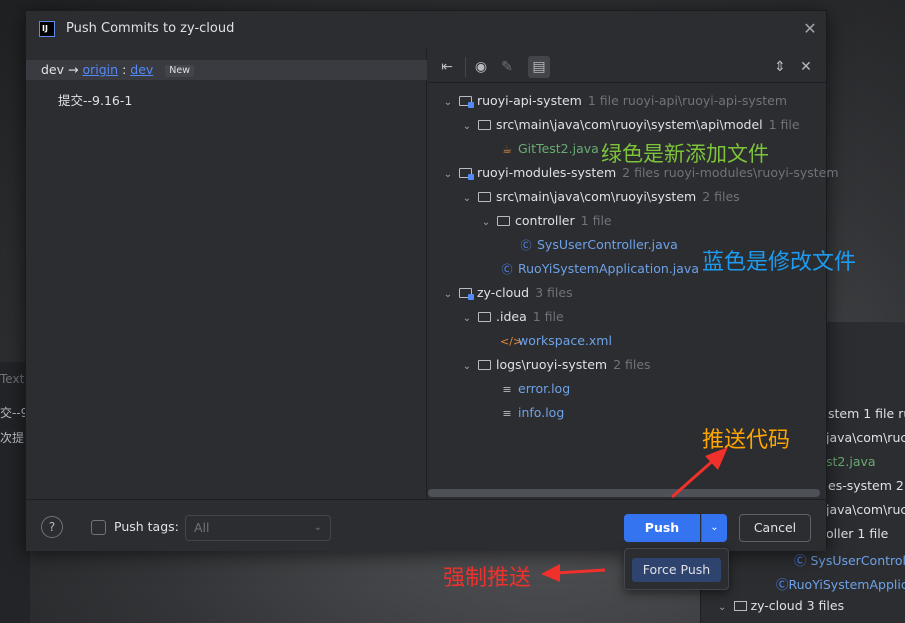 The height and width of the screenshot is (623, 905). I want to click on push-tags-value: All, so click(202, 527).